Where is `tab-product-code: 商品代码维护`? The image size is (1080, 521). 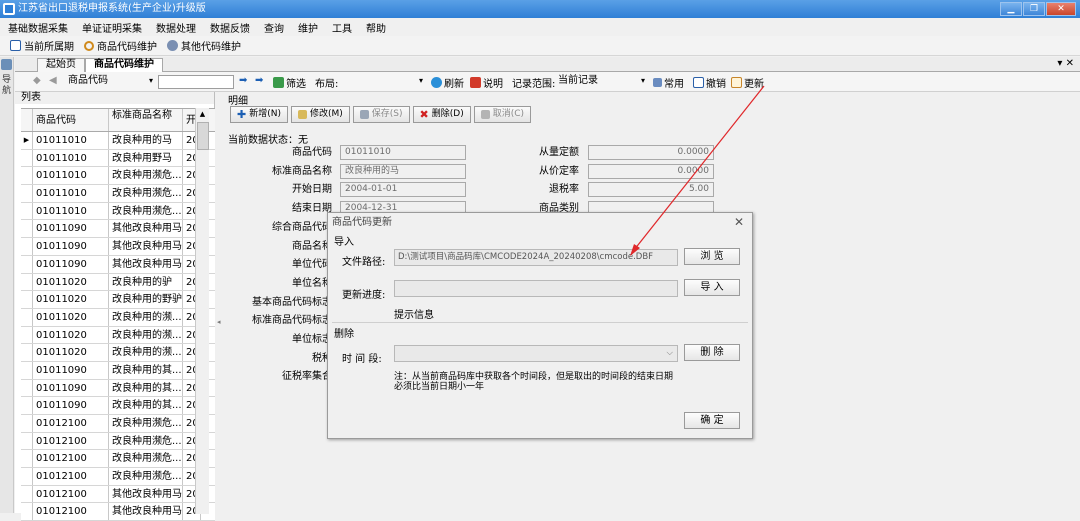 tab-product-code: 商品代码维护 is located at coordinates (124, 65).